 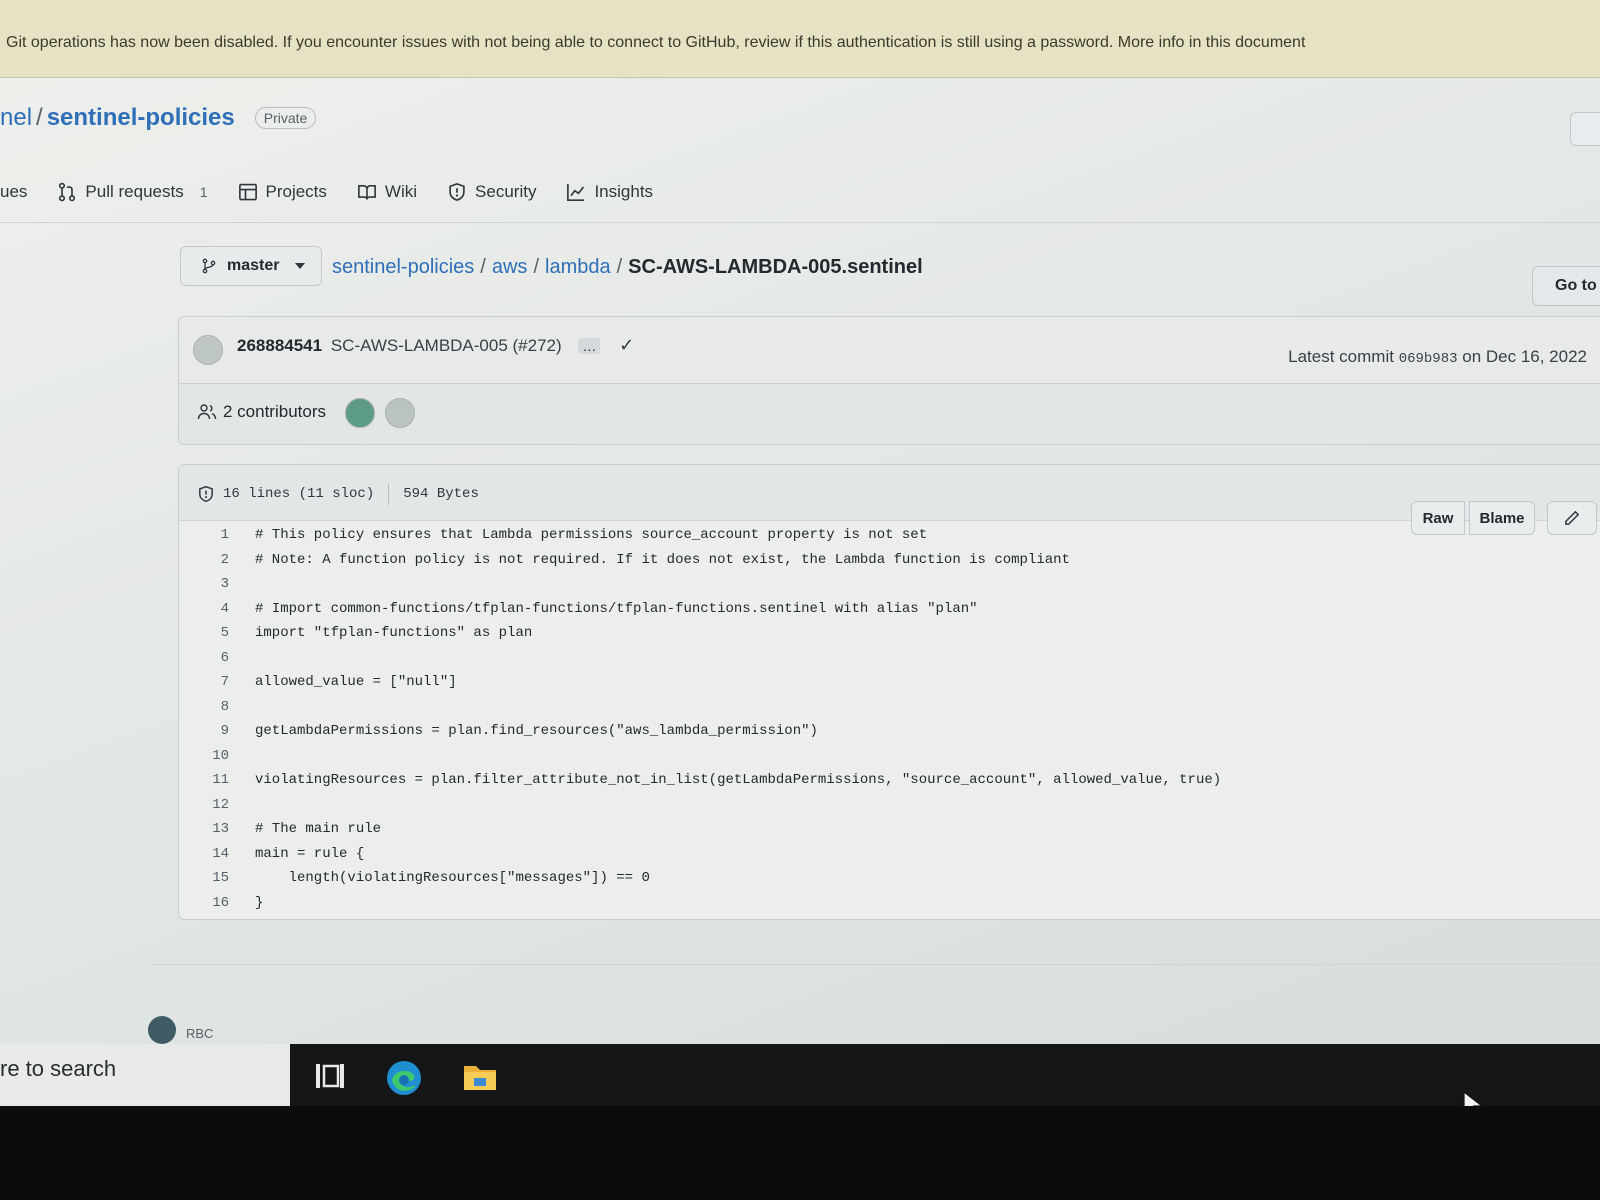 I want to click on tab-issues: ues, so click(x=13, y=192).